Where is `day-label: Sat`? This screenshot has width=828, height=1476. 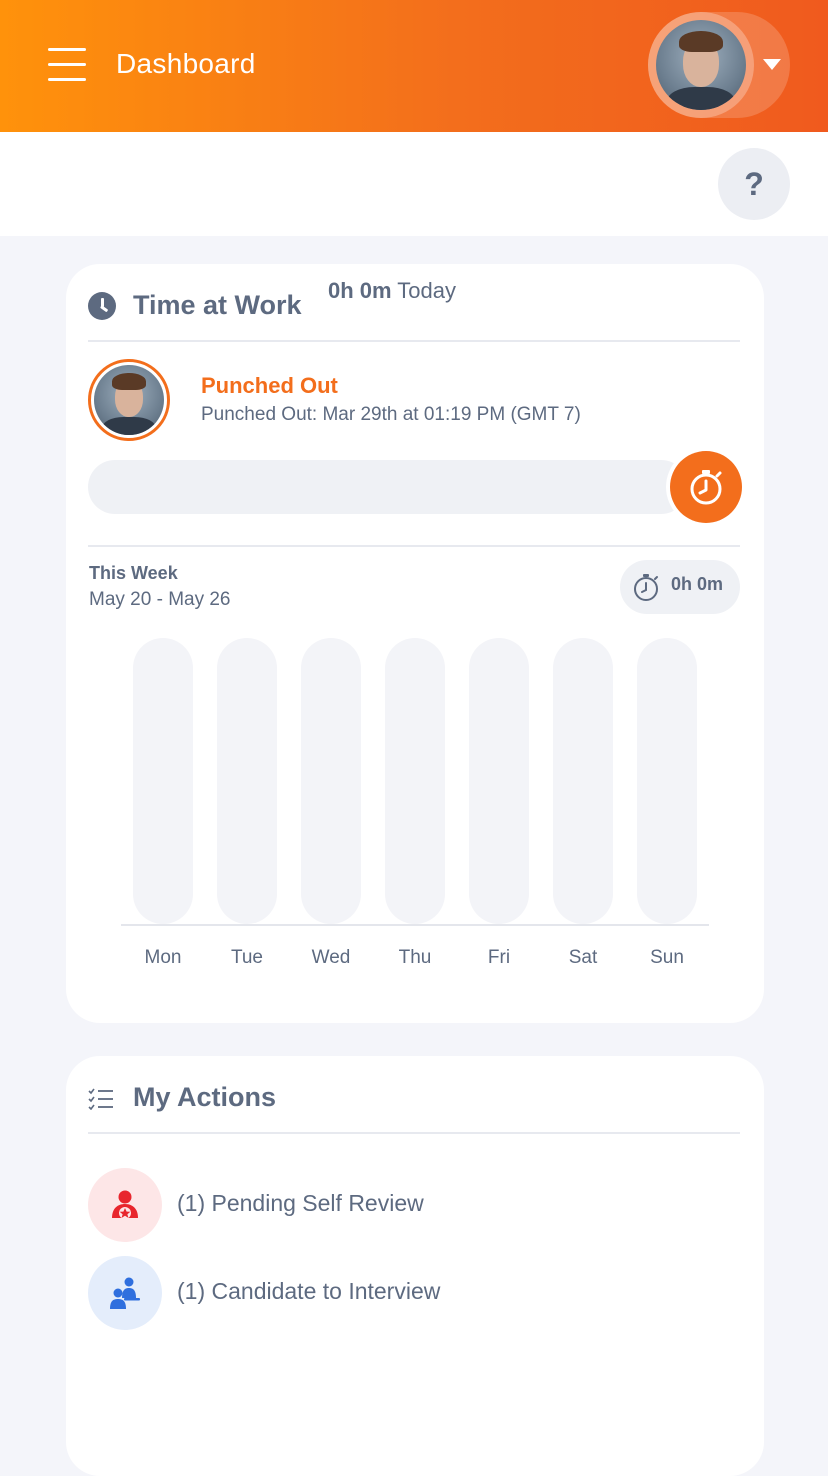 day-label: Sat is located at coordinates (583, 957).